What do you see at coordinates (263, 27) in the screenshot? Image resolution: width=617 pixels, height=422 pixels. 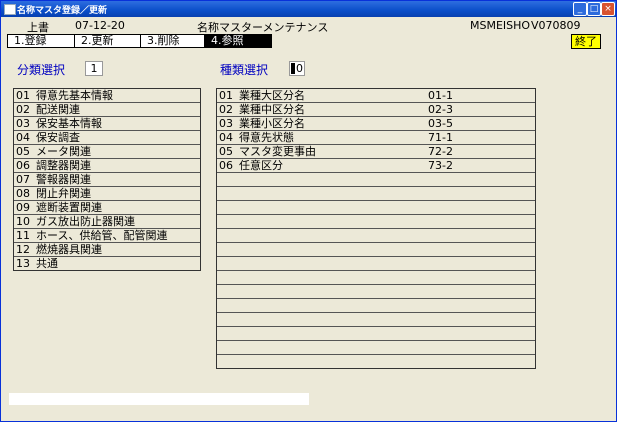 I see `screen-title: 名称マスターメンテナンス` at bounding box center [263, 27].